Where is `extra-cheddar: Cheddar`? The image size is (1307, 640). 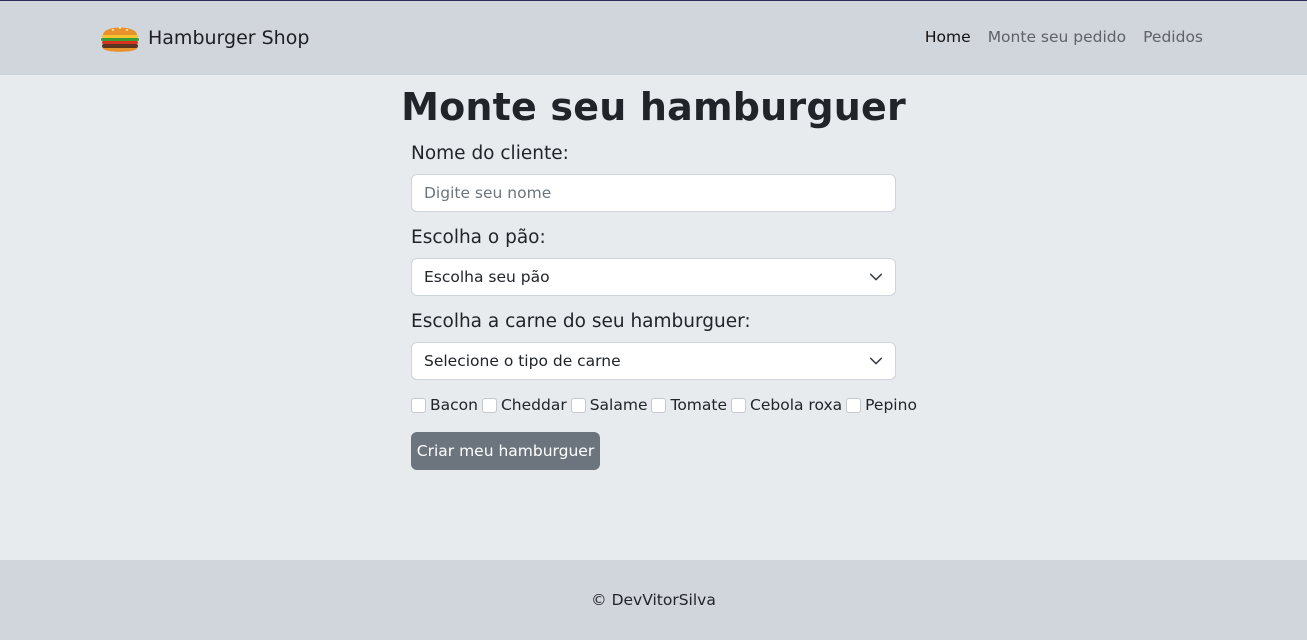 extra-cheddar: Cheddar is located at coordinates (524, 405).